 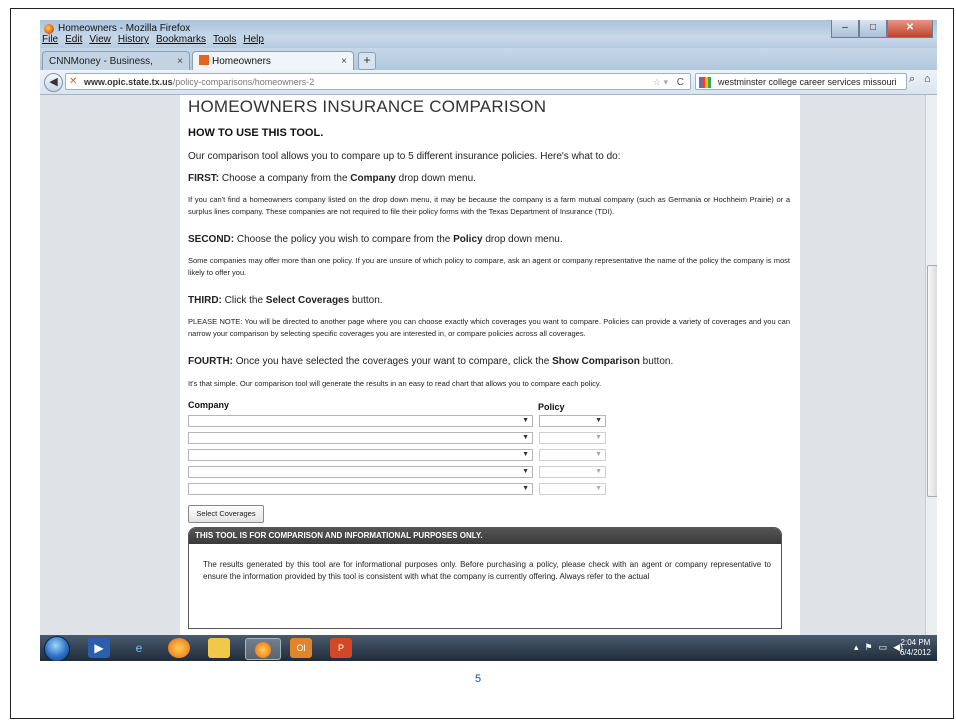 What do you see at coordinates (253, 39) in the screenshot?
I see `menu-help: Help` at bounding box center [253, 39].